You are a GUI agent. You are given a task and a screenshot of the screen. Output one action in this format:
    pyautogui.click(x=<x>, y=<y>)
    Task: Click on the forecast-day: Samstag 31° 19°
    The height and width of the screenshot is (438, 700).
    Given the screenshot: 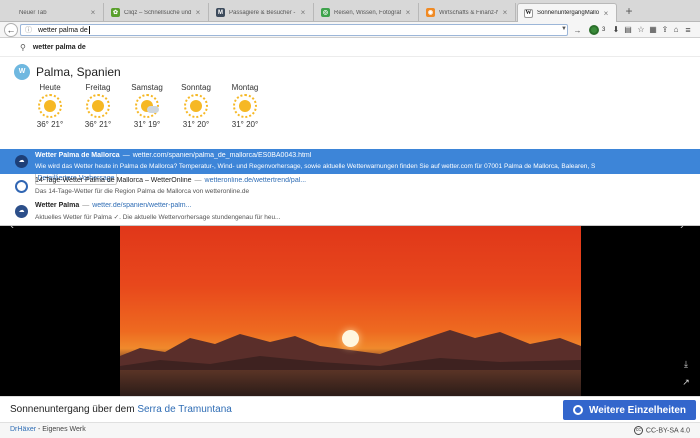 What is the action you would take?
    pyautogui.click(x=147, y=106)
    